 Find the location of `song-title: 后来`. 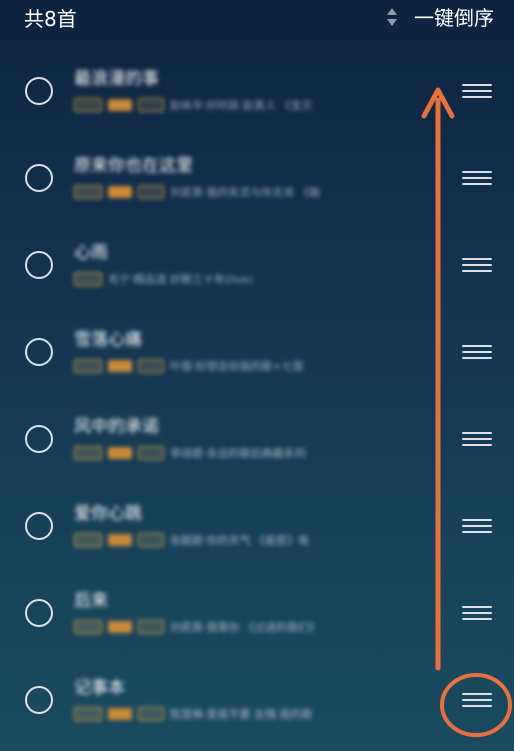

song-title: 后来 is located at coordinates (91, 601).